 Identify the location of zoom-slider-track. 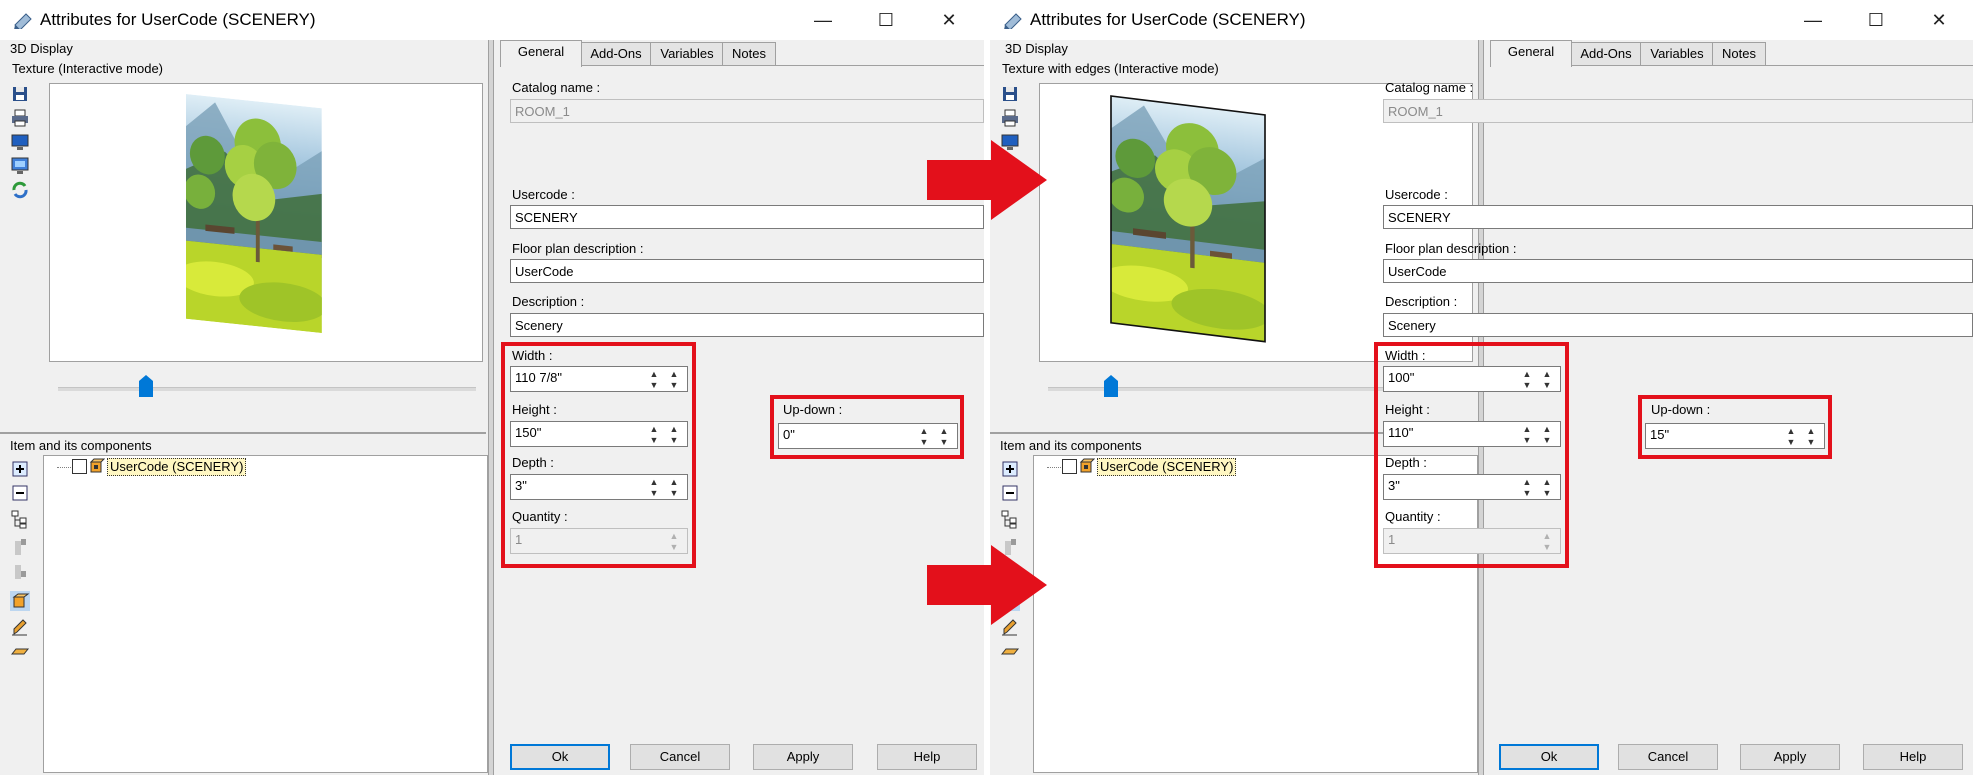
(267, 389).